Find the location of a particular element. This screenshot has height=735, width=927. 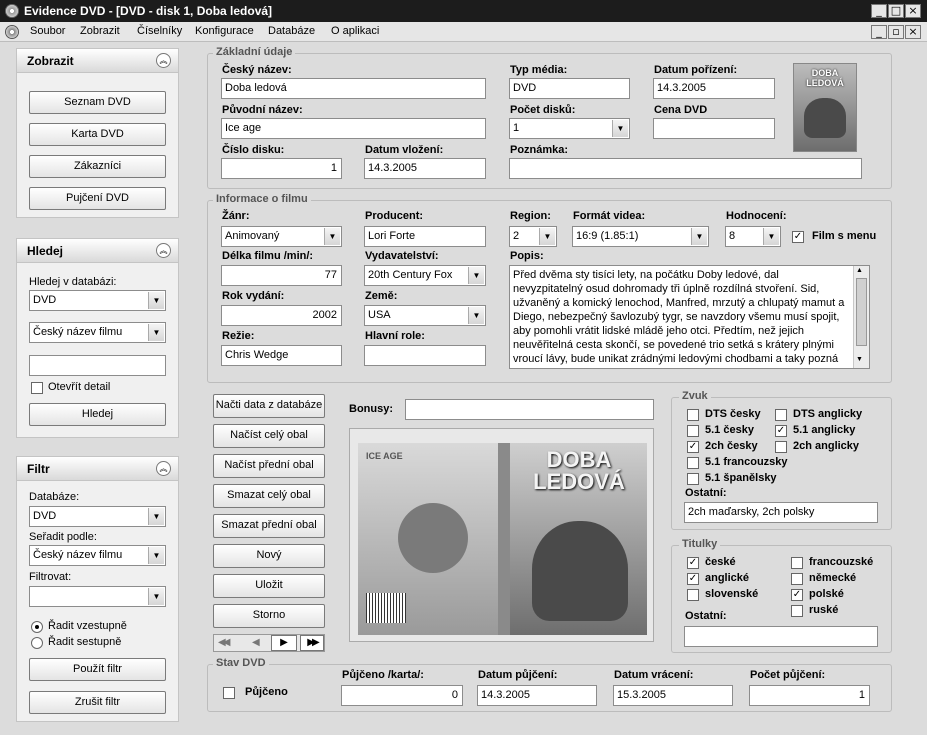

zrusit-filtr-button: Zrušit filtr is located at coordinates (97, 702).